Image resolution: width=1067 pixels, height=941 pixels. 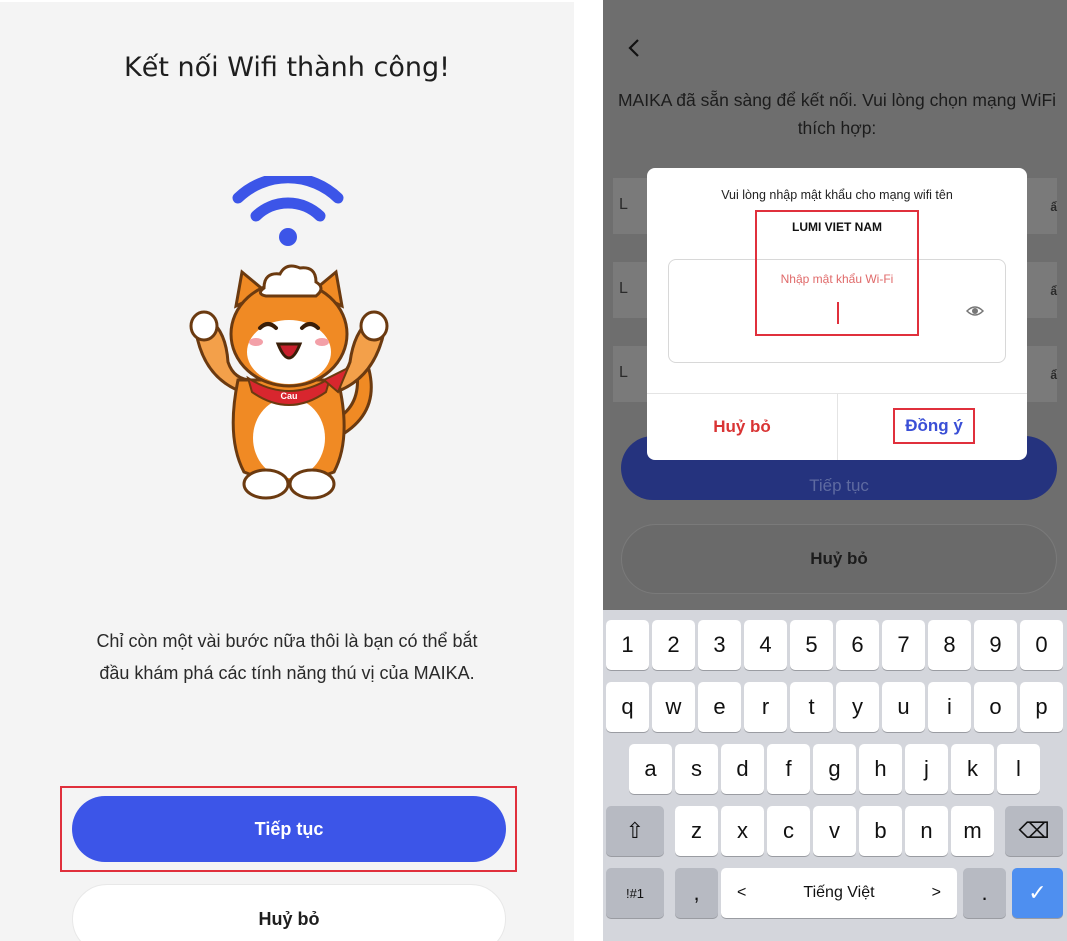 What do you see at coordinates (696, 769) in the screenshot?
I see `key-s: s` at bounding box center [696, 769].